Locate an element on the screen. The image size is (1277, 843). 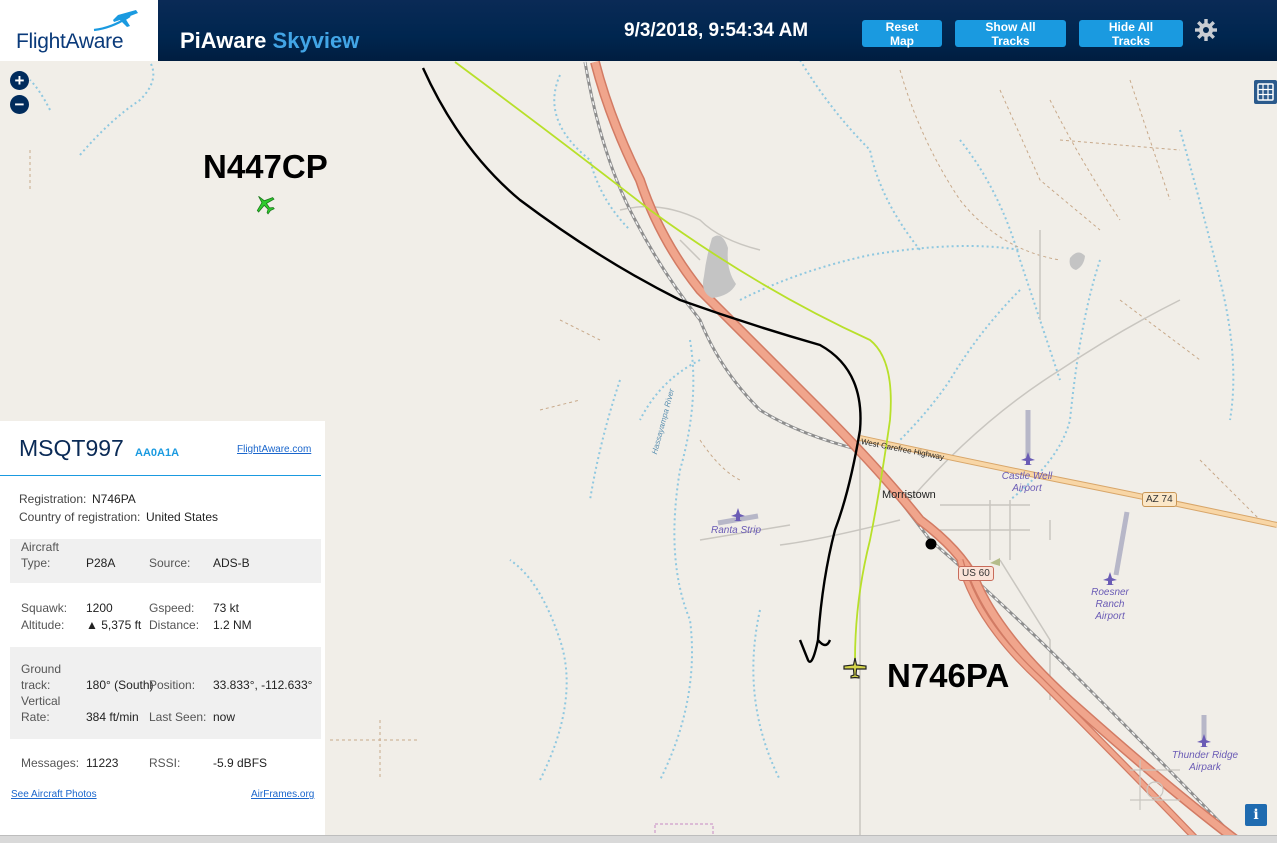
reset-map-button: Reset Map is located at coordinates (902, 34).